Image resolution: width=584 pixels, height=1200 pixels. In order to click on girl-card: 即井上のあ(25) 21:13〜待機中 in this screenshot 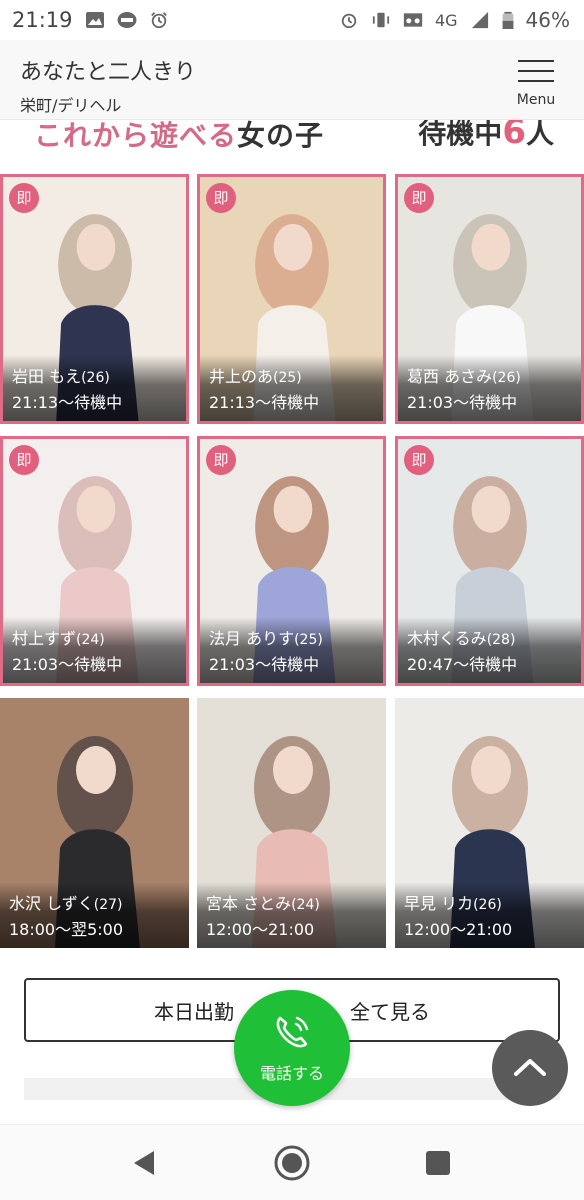, I will do `click(291, 299)`.